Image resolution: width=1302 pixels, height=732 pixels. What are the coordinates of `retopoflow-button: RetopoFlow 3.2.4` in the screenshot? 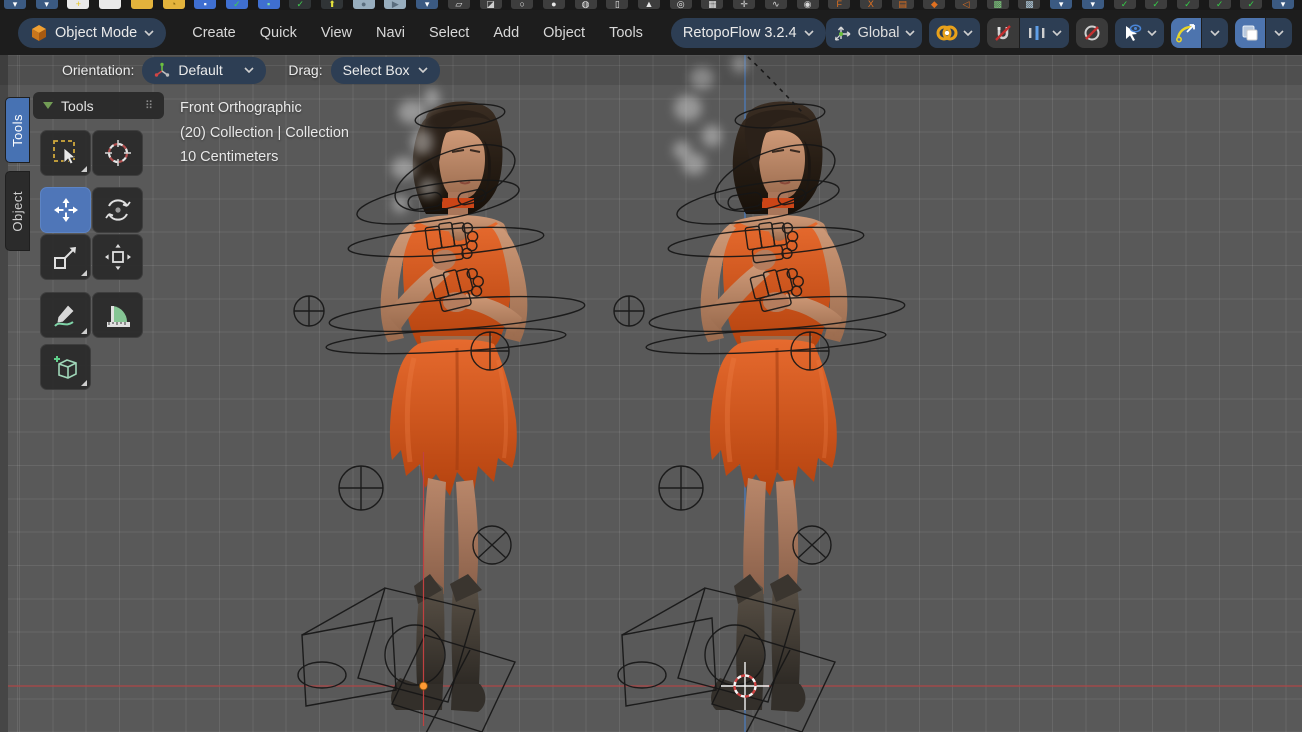 It's located at (748, 32).